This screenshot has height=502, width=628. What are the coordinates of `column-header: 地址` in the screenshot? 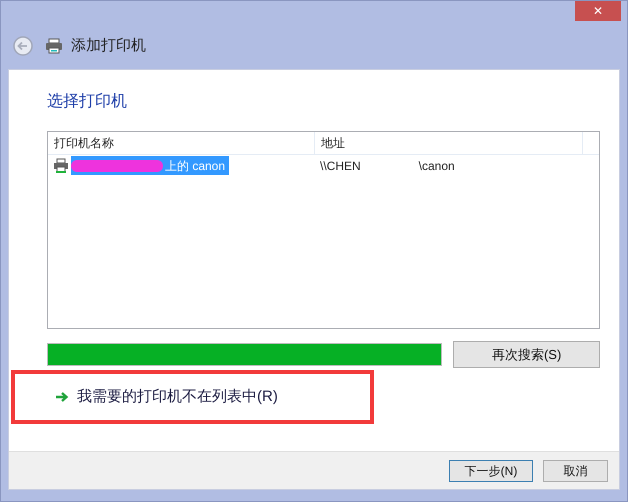 It's located at (449, 143).